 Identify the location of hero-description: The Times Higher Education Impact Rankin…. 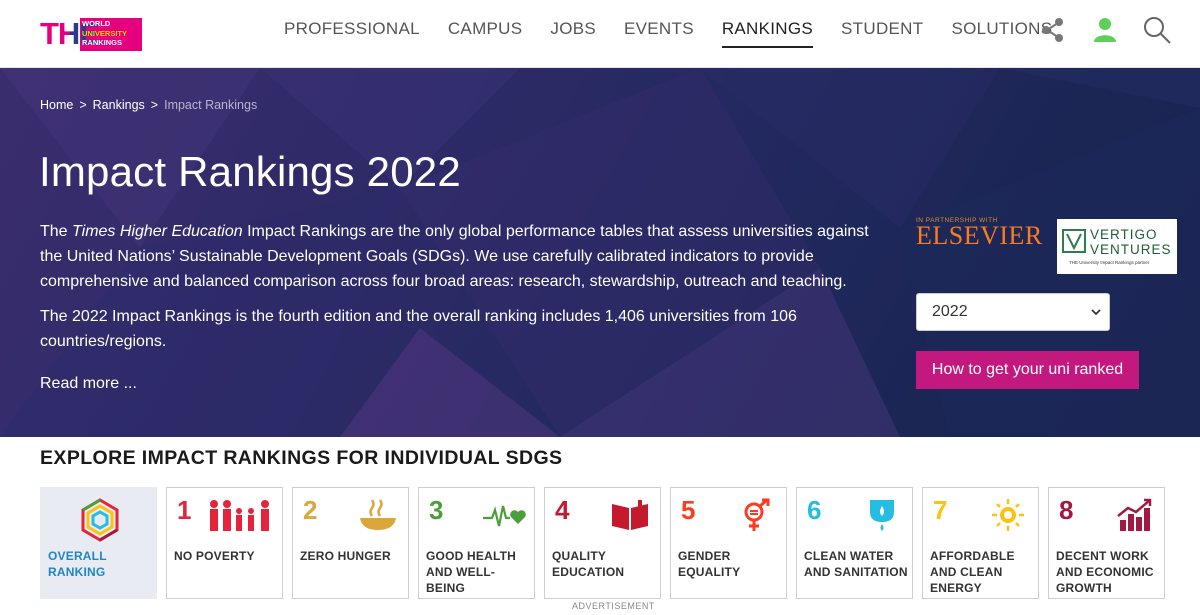
(454, 256).